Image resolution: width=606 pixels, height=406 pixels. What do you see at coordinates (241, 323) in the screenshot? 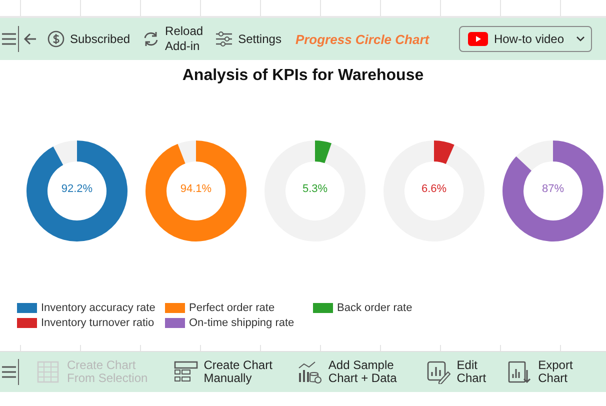
I see `legend-label: On-time shipping rate` at bounding box center [241, 323].